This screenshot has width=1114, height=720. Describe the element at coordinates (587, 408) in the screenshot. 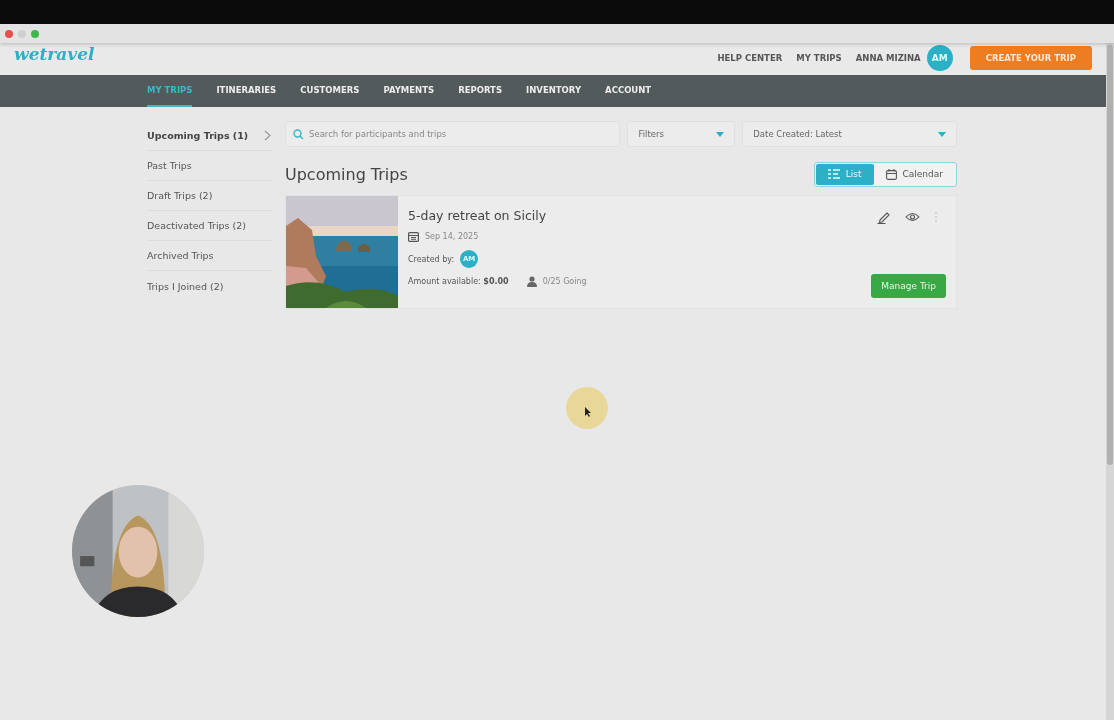

I see `cursor-highlight` at that location.